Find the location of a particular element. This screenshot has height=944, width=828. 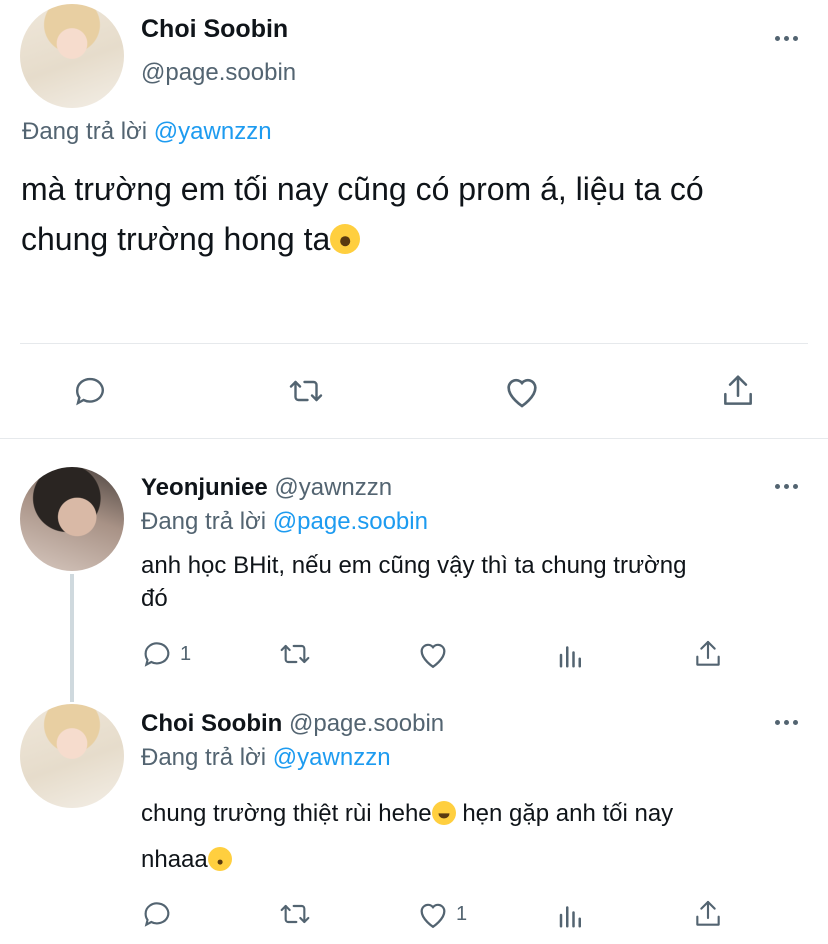

tweet-text-line: nhaaa is located at coordinates (407, 860).